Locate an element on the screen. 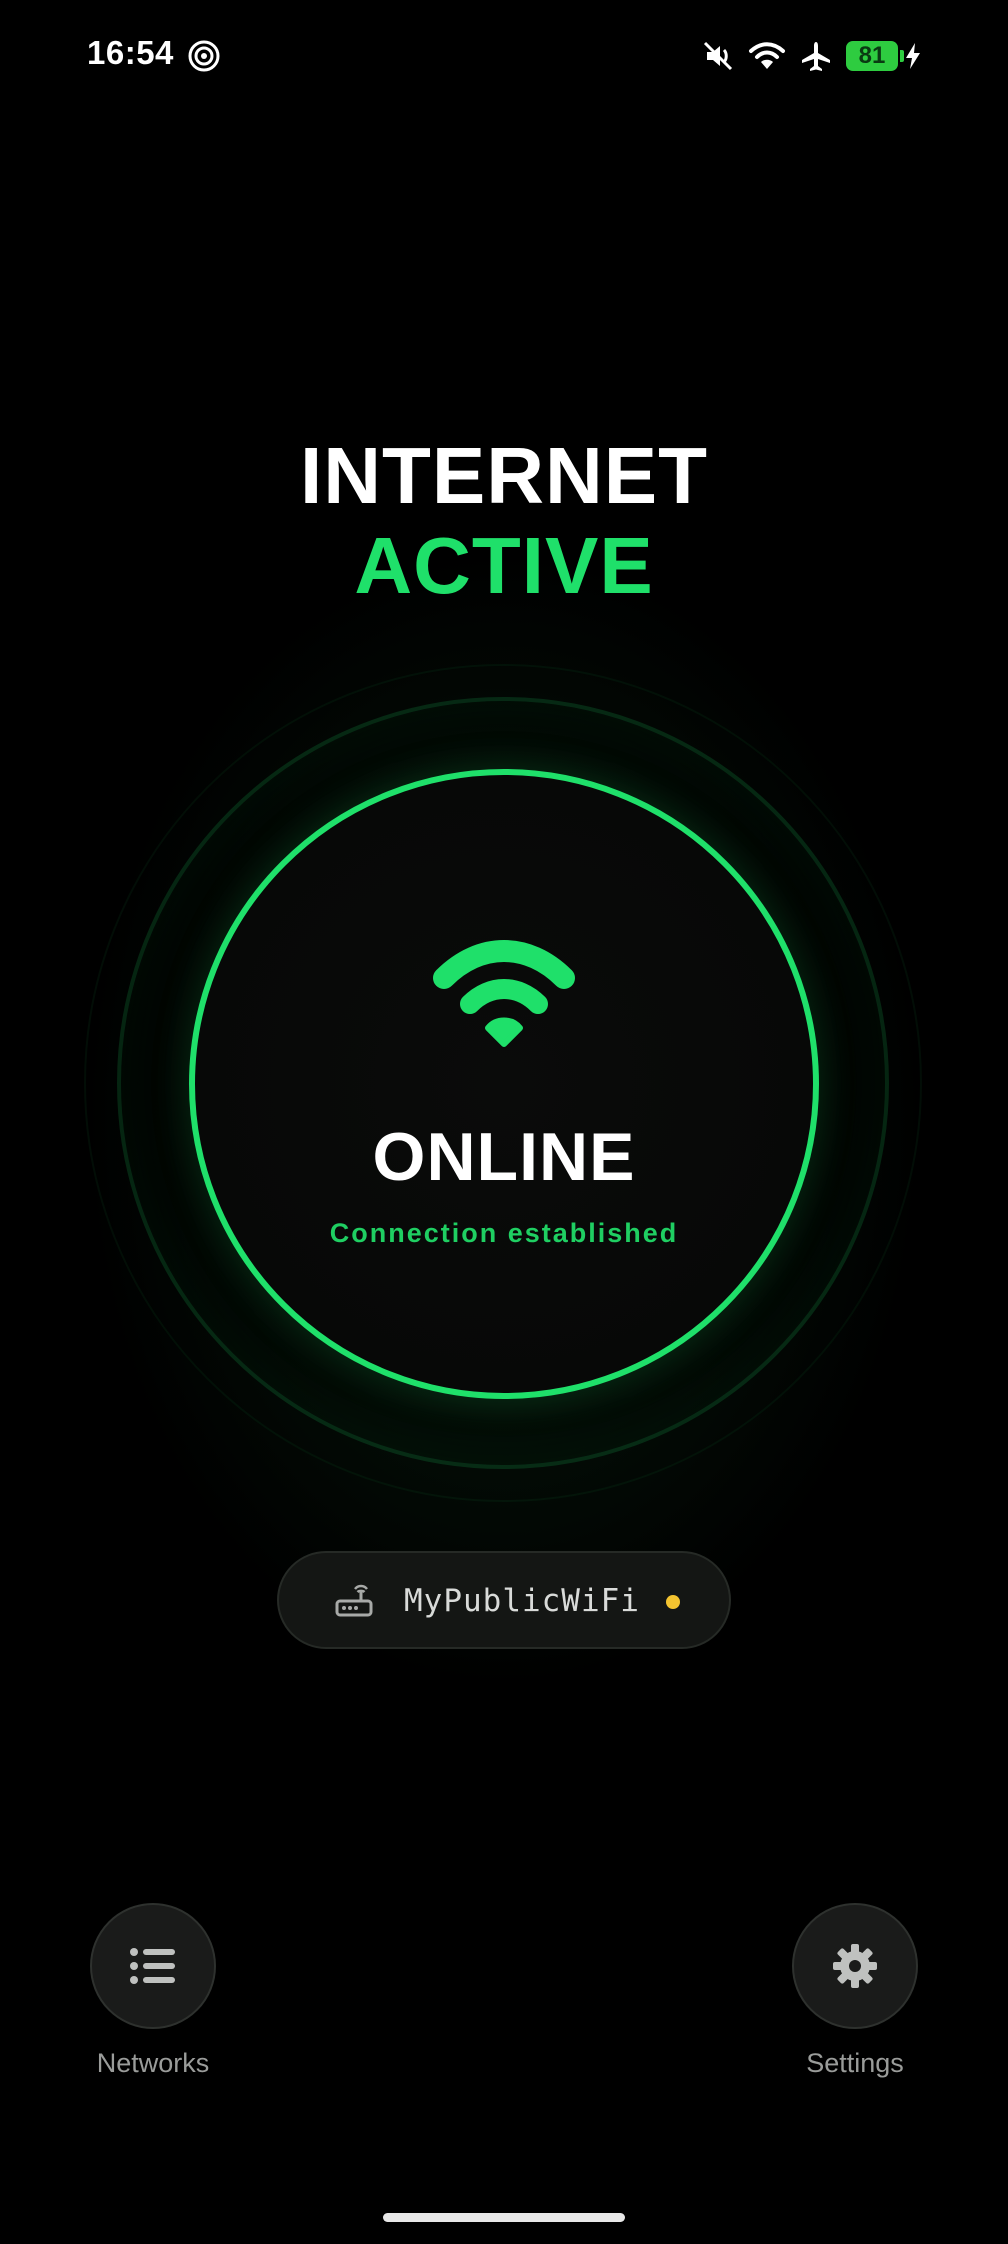 This screenshot has width=1008, height=2244. home-indicator is located at coordinates (504, 2217).